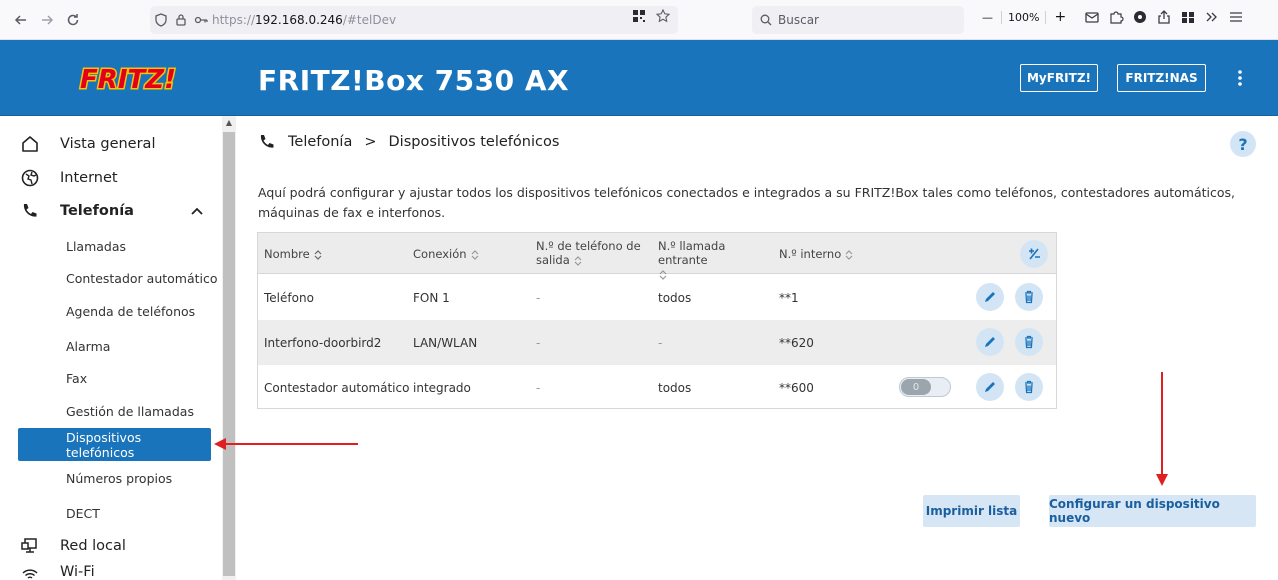 This screenshot has height=580, width=1278. What do you see at coordinates (181, 20) in the screenshot?
I see `lock-icon` at bounding box center [181, 20].